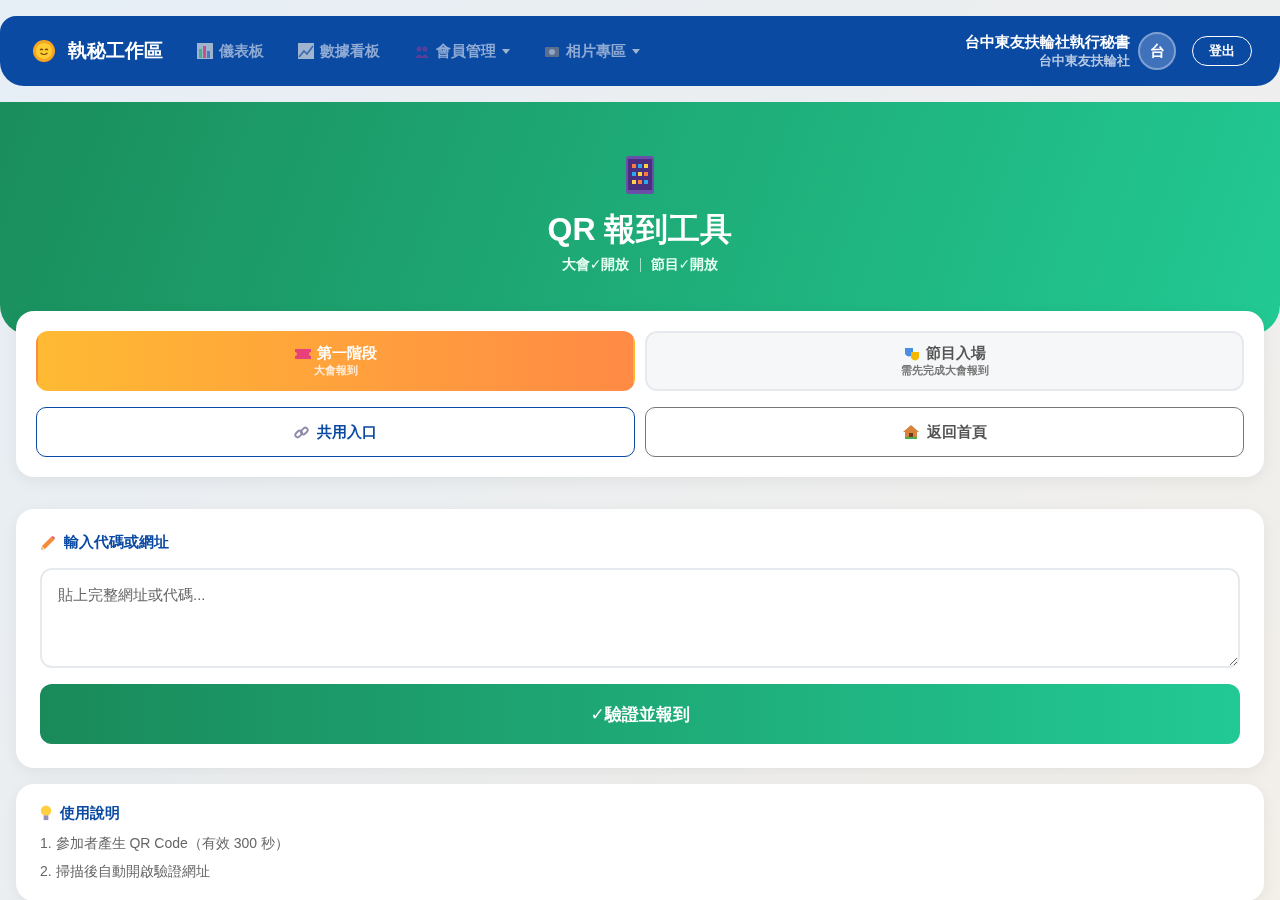 The height and width of the screenshot is (900, 1280). What do you see at coordinates (205, 51) in the screenshot?
I see `bar-chart-icon` at bounding box center [205, 51].